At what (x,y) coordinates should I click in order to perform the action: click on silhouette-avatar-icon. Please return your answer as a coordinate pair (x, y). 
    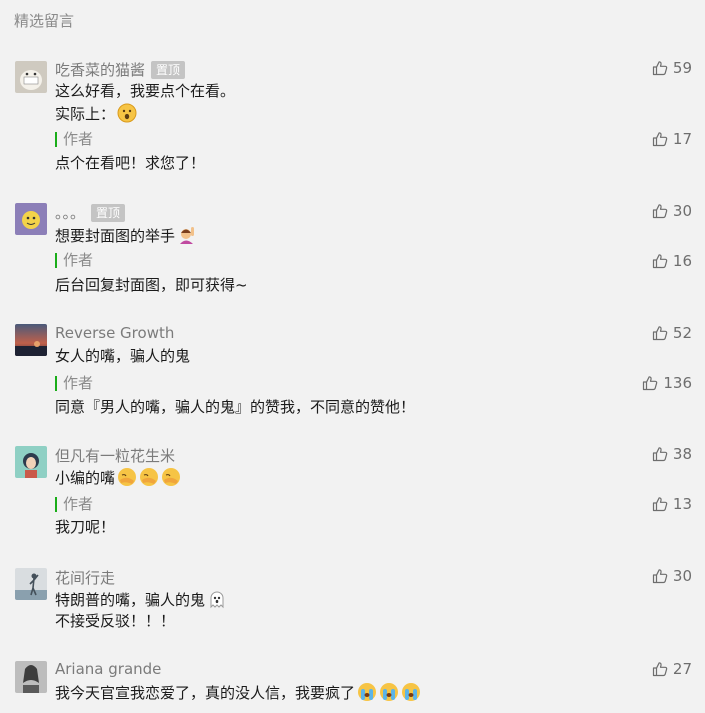
    Looking at the image, I should click on (31, 584).